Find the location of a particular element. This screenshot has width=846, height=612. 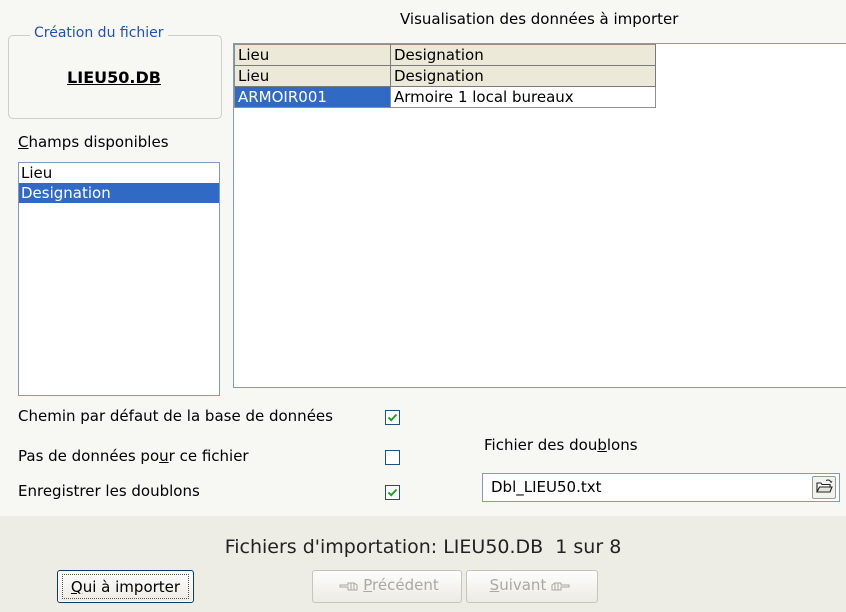

save-duplicates-label: Enregistrer les doublons is located at coordinates (109, 491).